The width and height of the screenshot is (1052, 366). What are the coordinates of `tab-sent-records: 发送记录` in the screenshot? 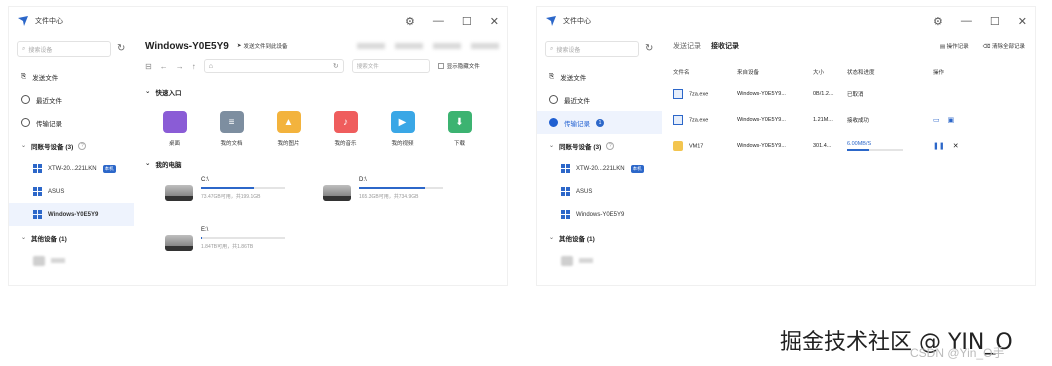 It's located at (687, 46).